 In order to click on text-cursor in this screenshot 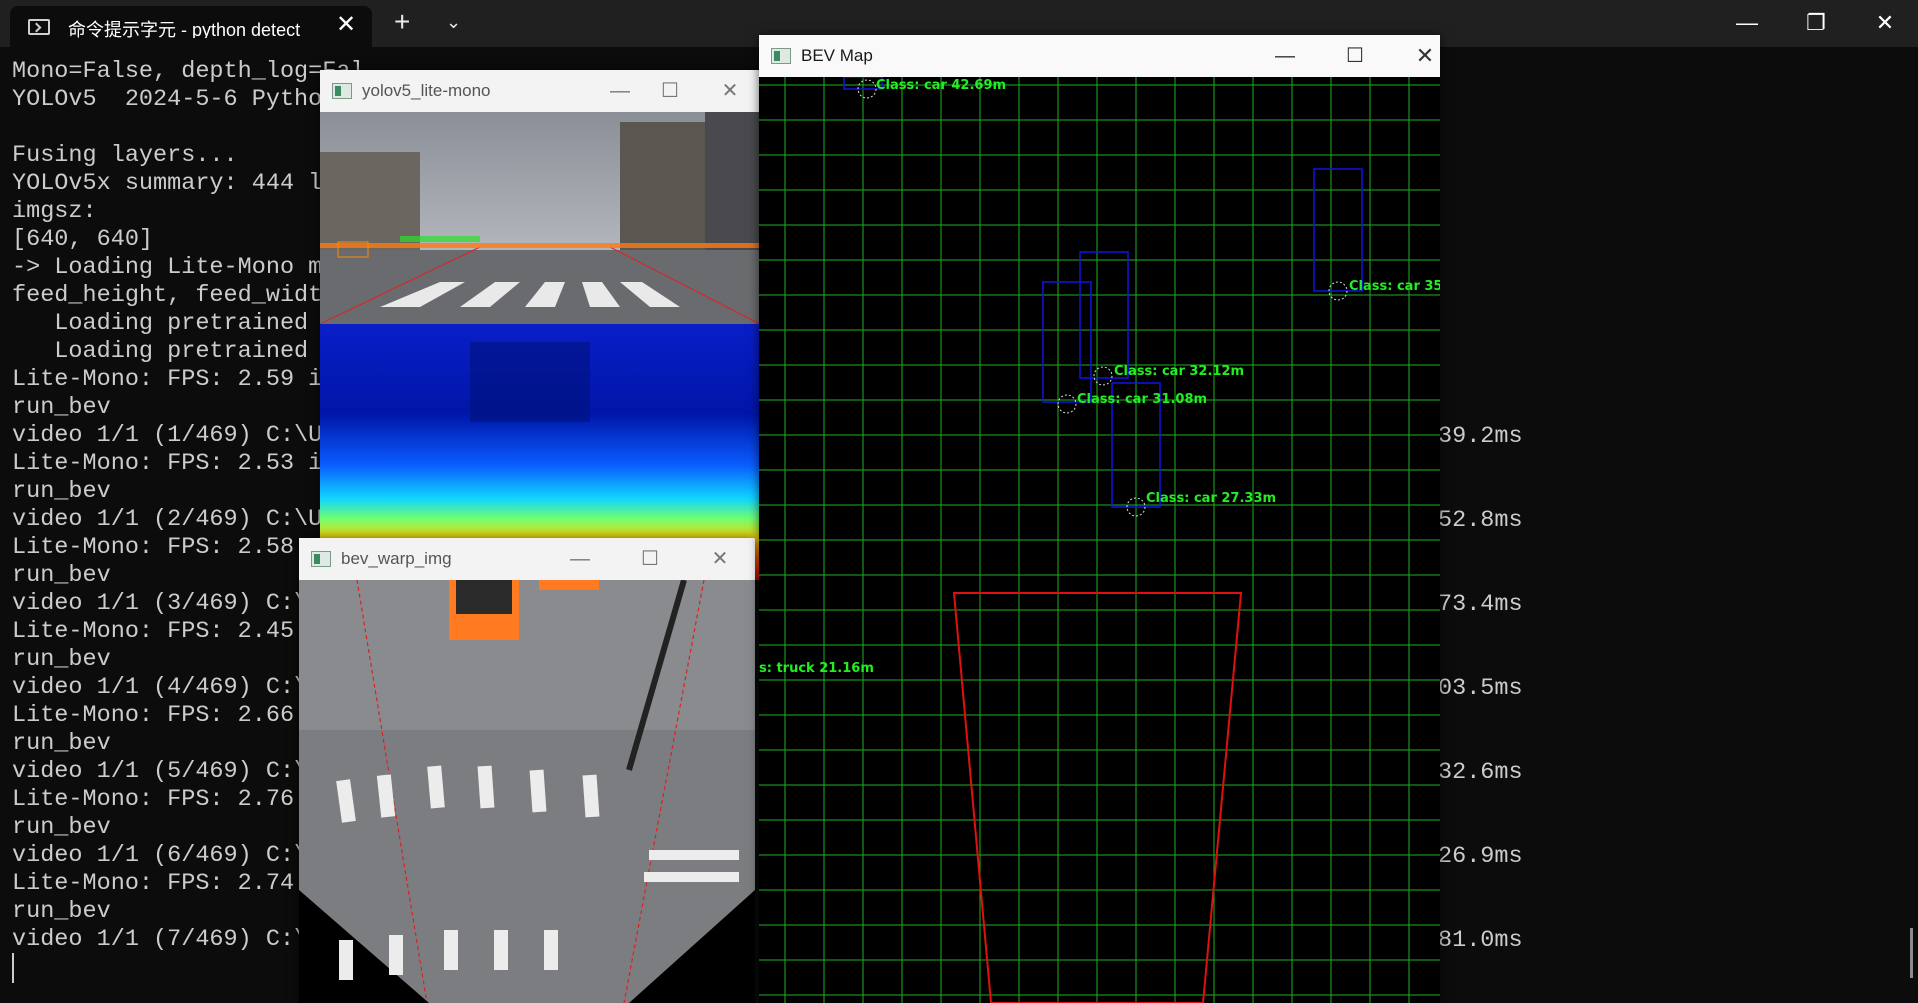, I will do `click(13, 968)`.